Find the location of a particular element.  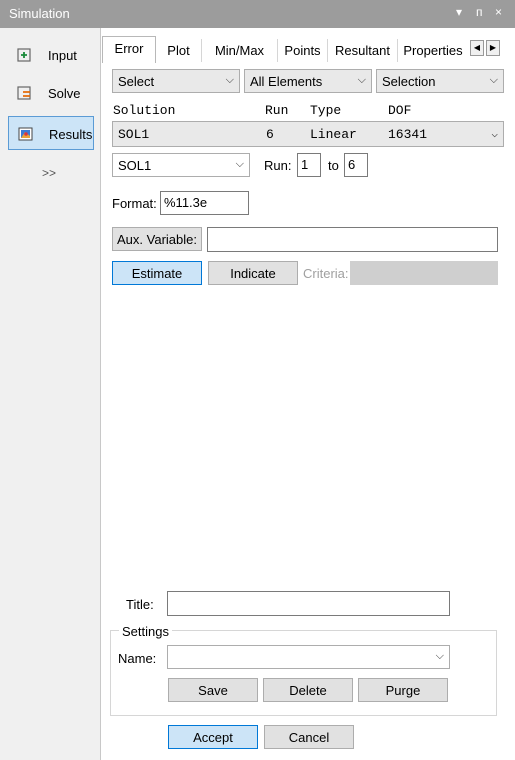

tab-min-max: Min/Max is located at coordinates (240, 50).